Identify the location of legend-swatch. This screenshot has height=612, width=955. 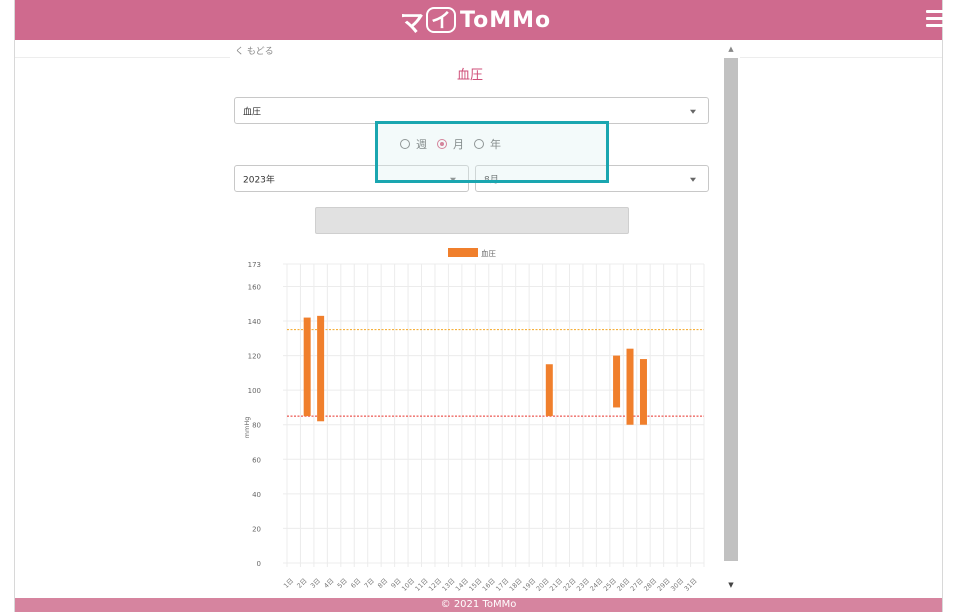
(463, 252).